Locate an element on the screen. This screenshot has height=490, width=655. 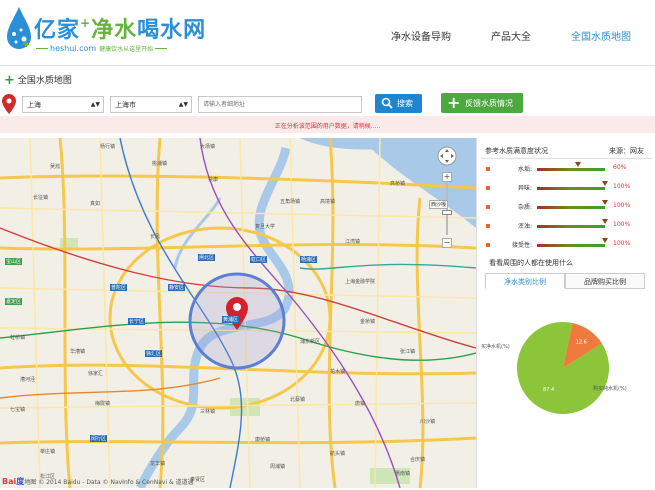
tab-category-ratio: 净水类别比例 is located at coordinates (525, 281).